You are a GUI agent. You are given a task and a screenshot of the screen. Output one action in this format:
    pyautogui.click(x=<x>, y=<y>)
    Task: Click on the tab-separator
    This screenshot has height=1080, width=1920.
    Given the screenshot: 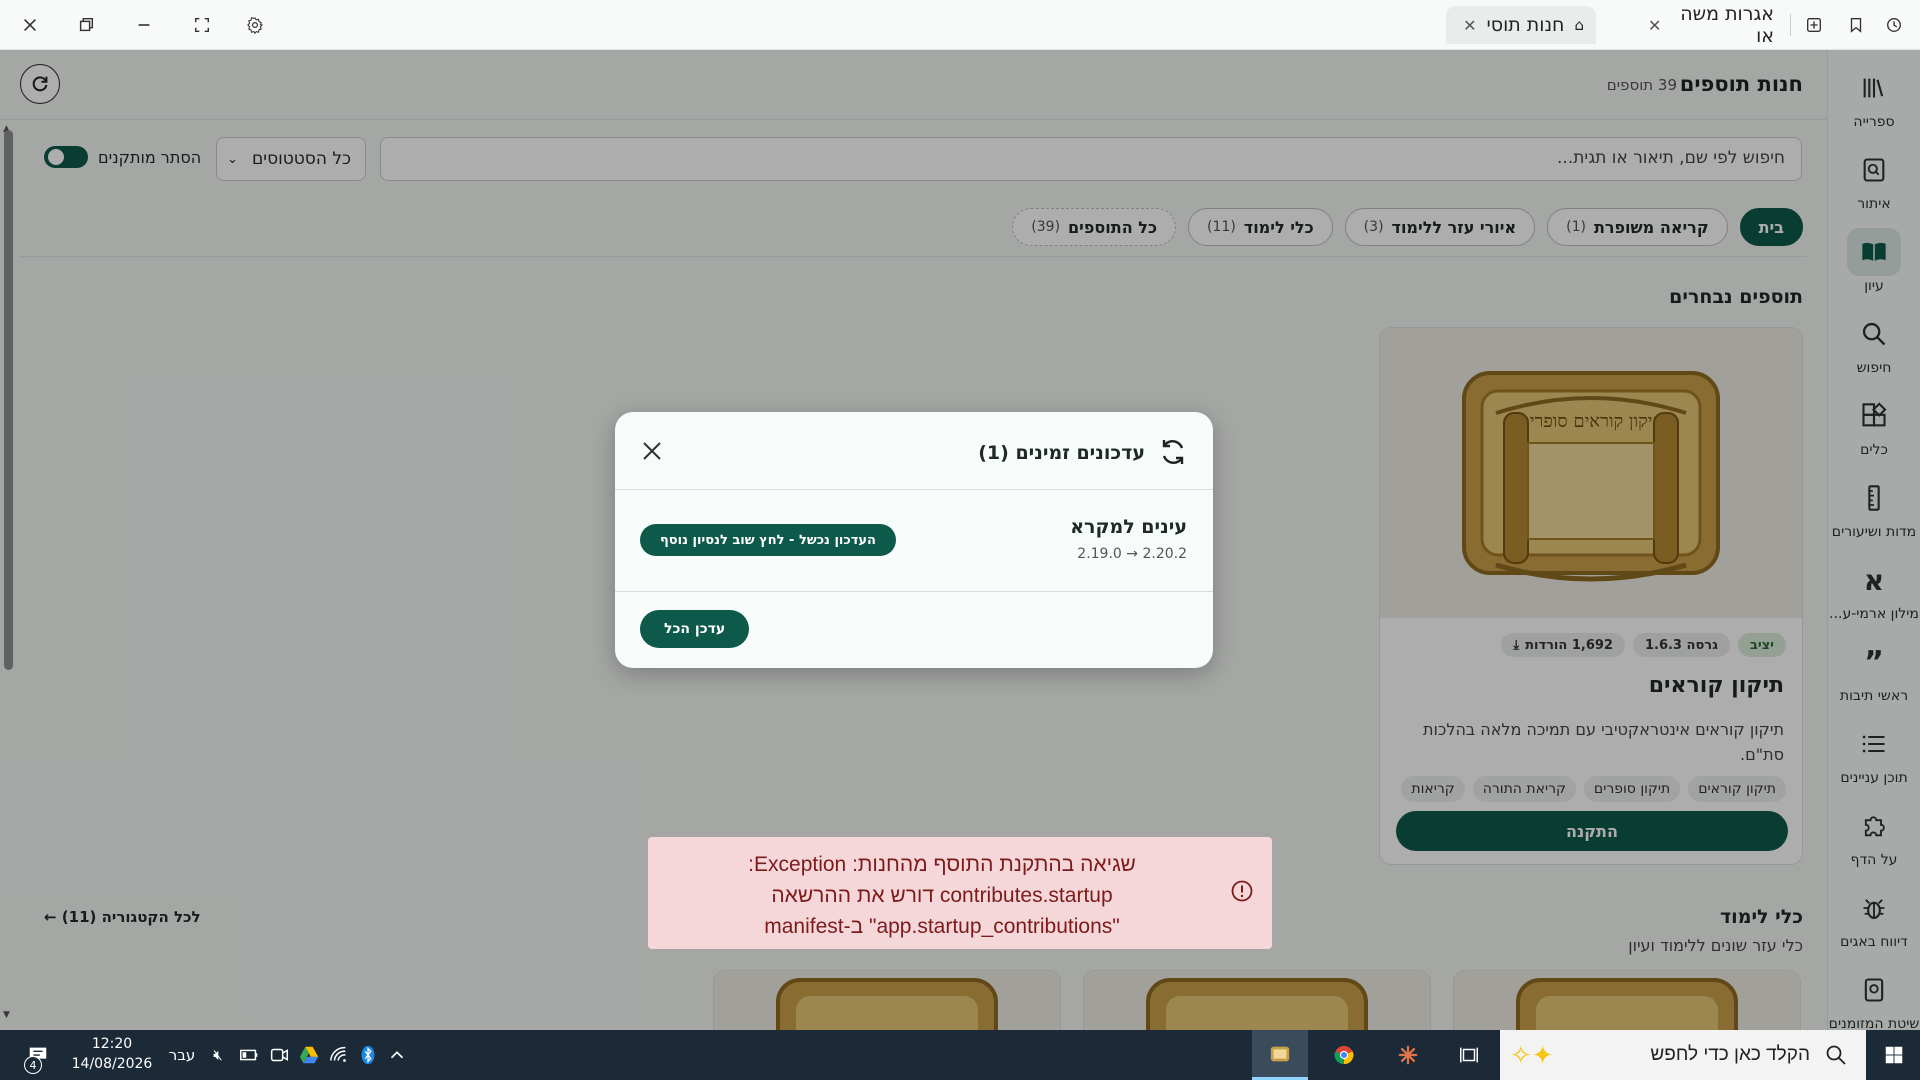 What is the action you would take?
    pyautogui.click(x=1790, y=25)
    